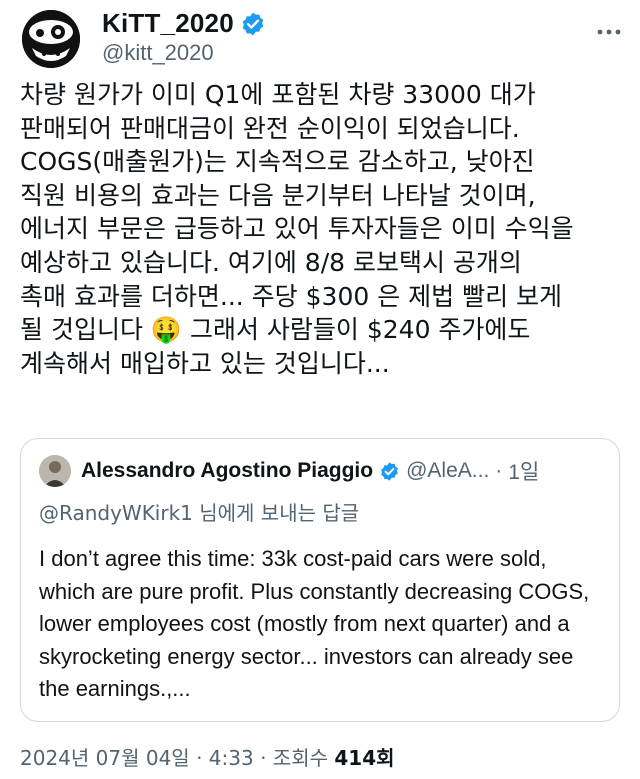 The height and width of the screenshot is (779, 640). I want to click on quoted-verified-badge-icon, so click(389, 471).